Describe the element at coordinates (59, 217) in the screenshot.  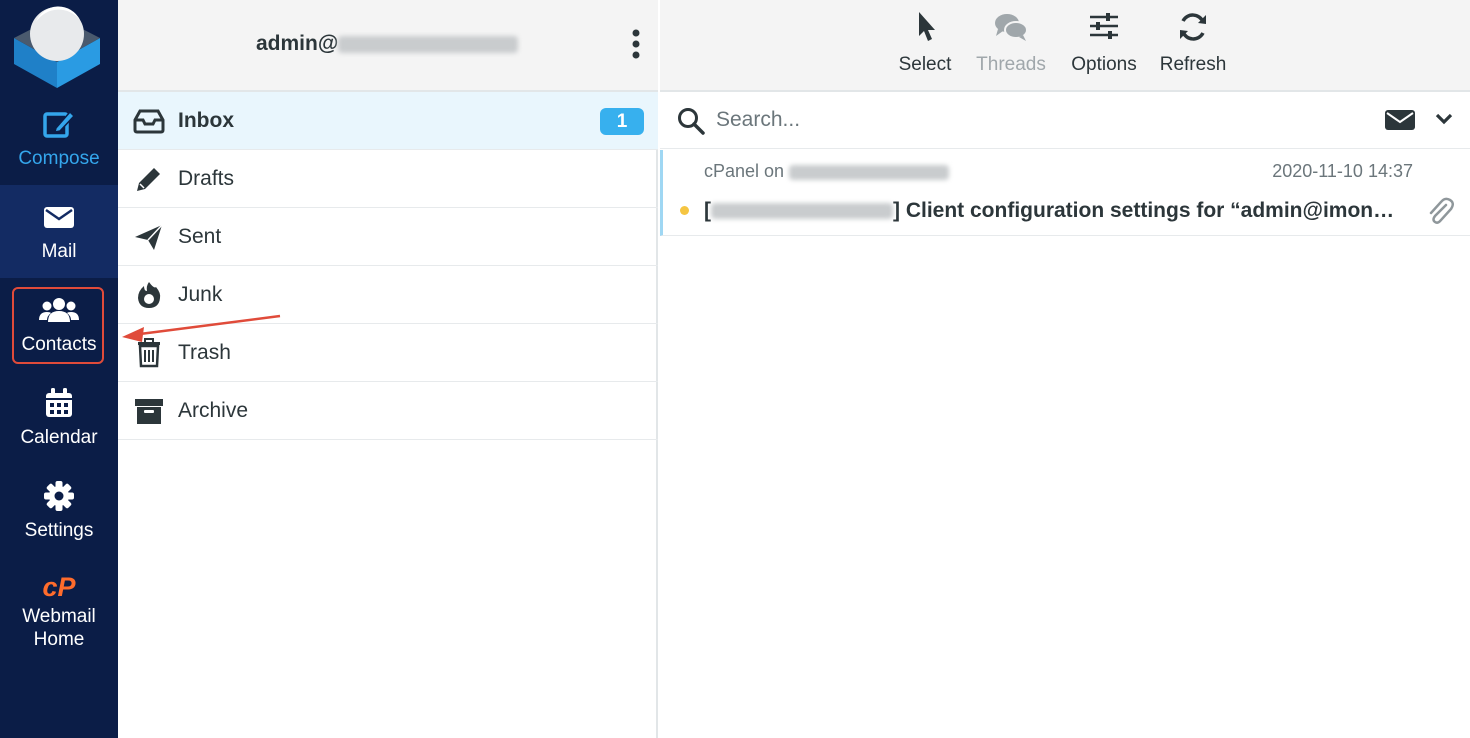
I see `envelope-icon` at that location.